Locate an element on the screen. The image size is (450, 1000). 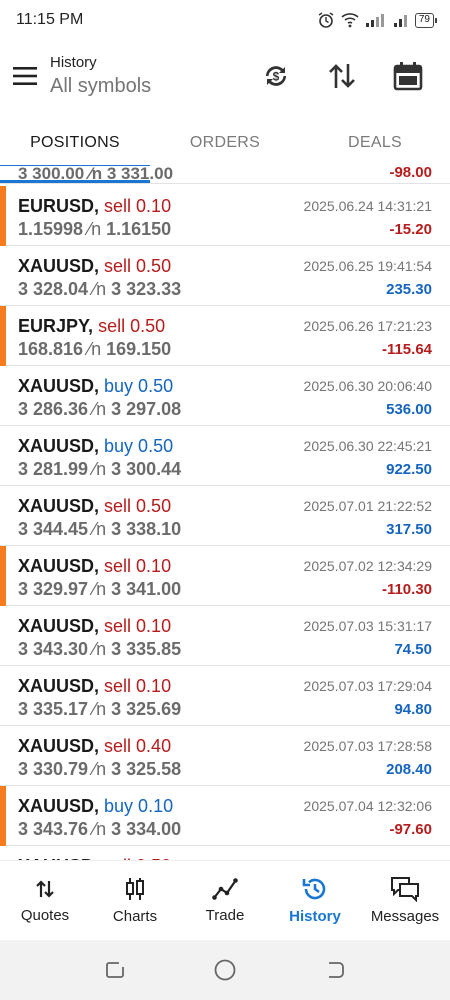
position-prices: 3 330.79 ⁄n 3 325.58 is located at coordinates (99, 769).